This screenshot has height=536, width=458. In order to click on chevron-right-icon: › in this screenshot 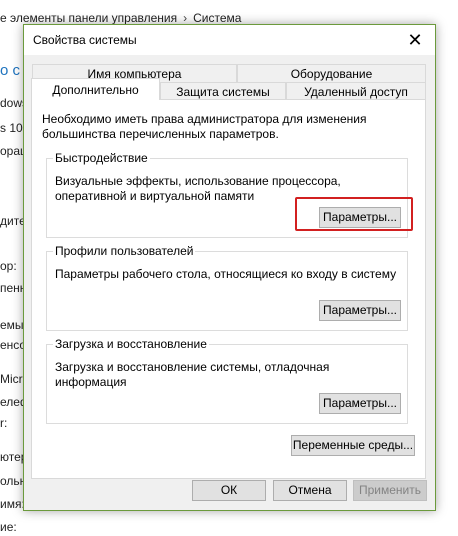, I will do `click(185, 18)`.